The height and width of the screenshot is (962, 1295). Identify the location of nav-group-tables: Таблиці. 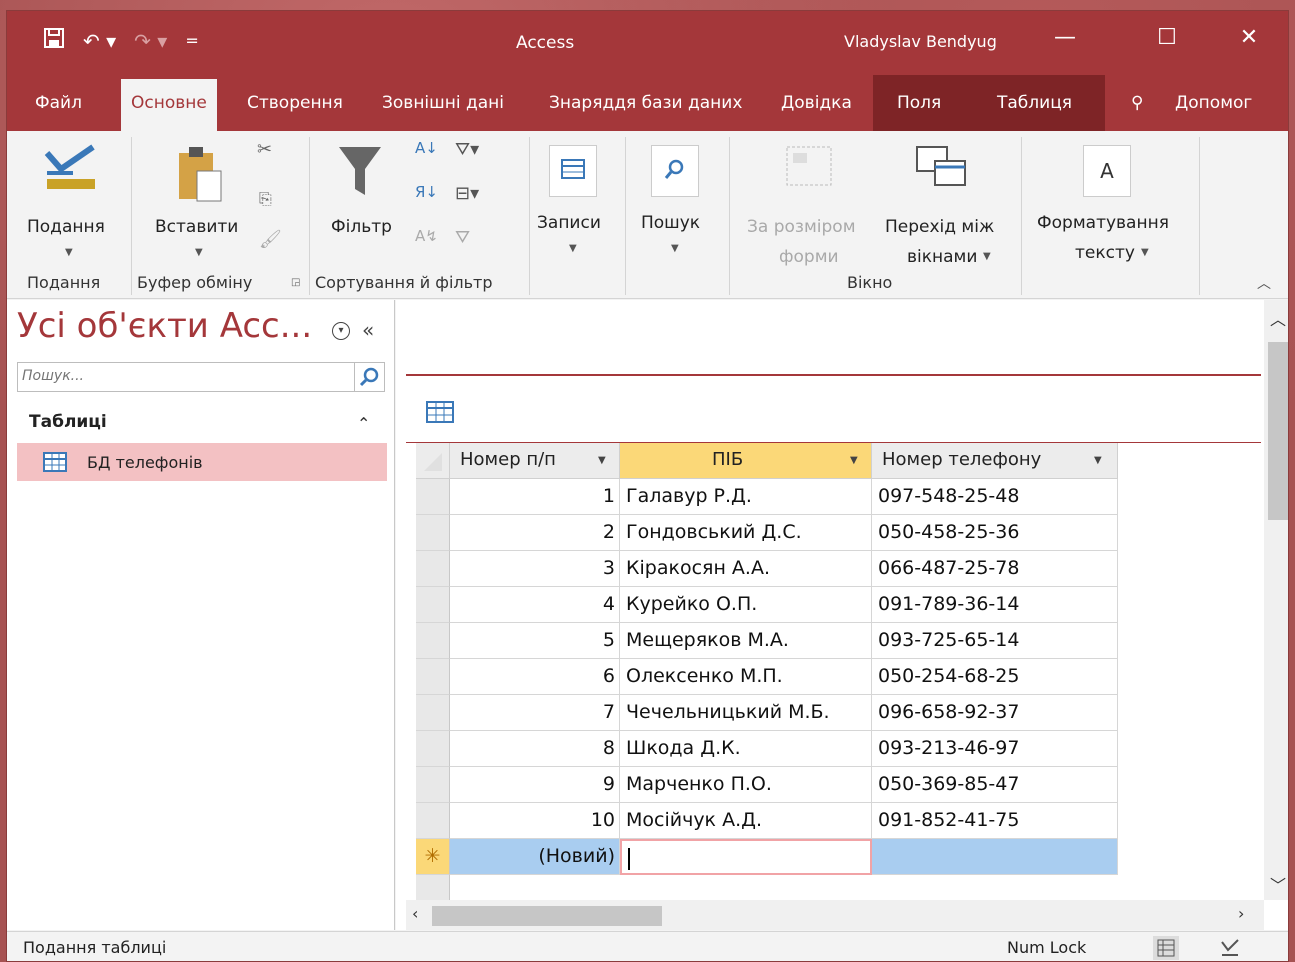
(68, 422).